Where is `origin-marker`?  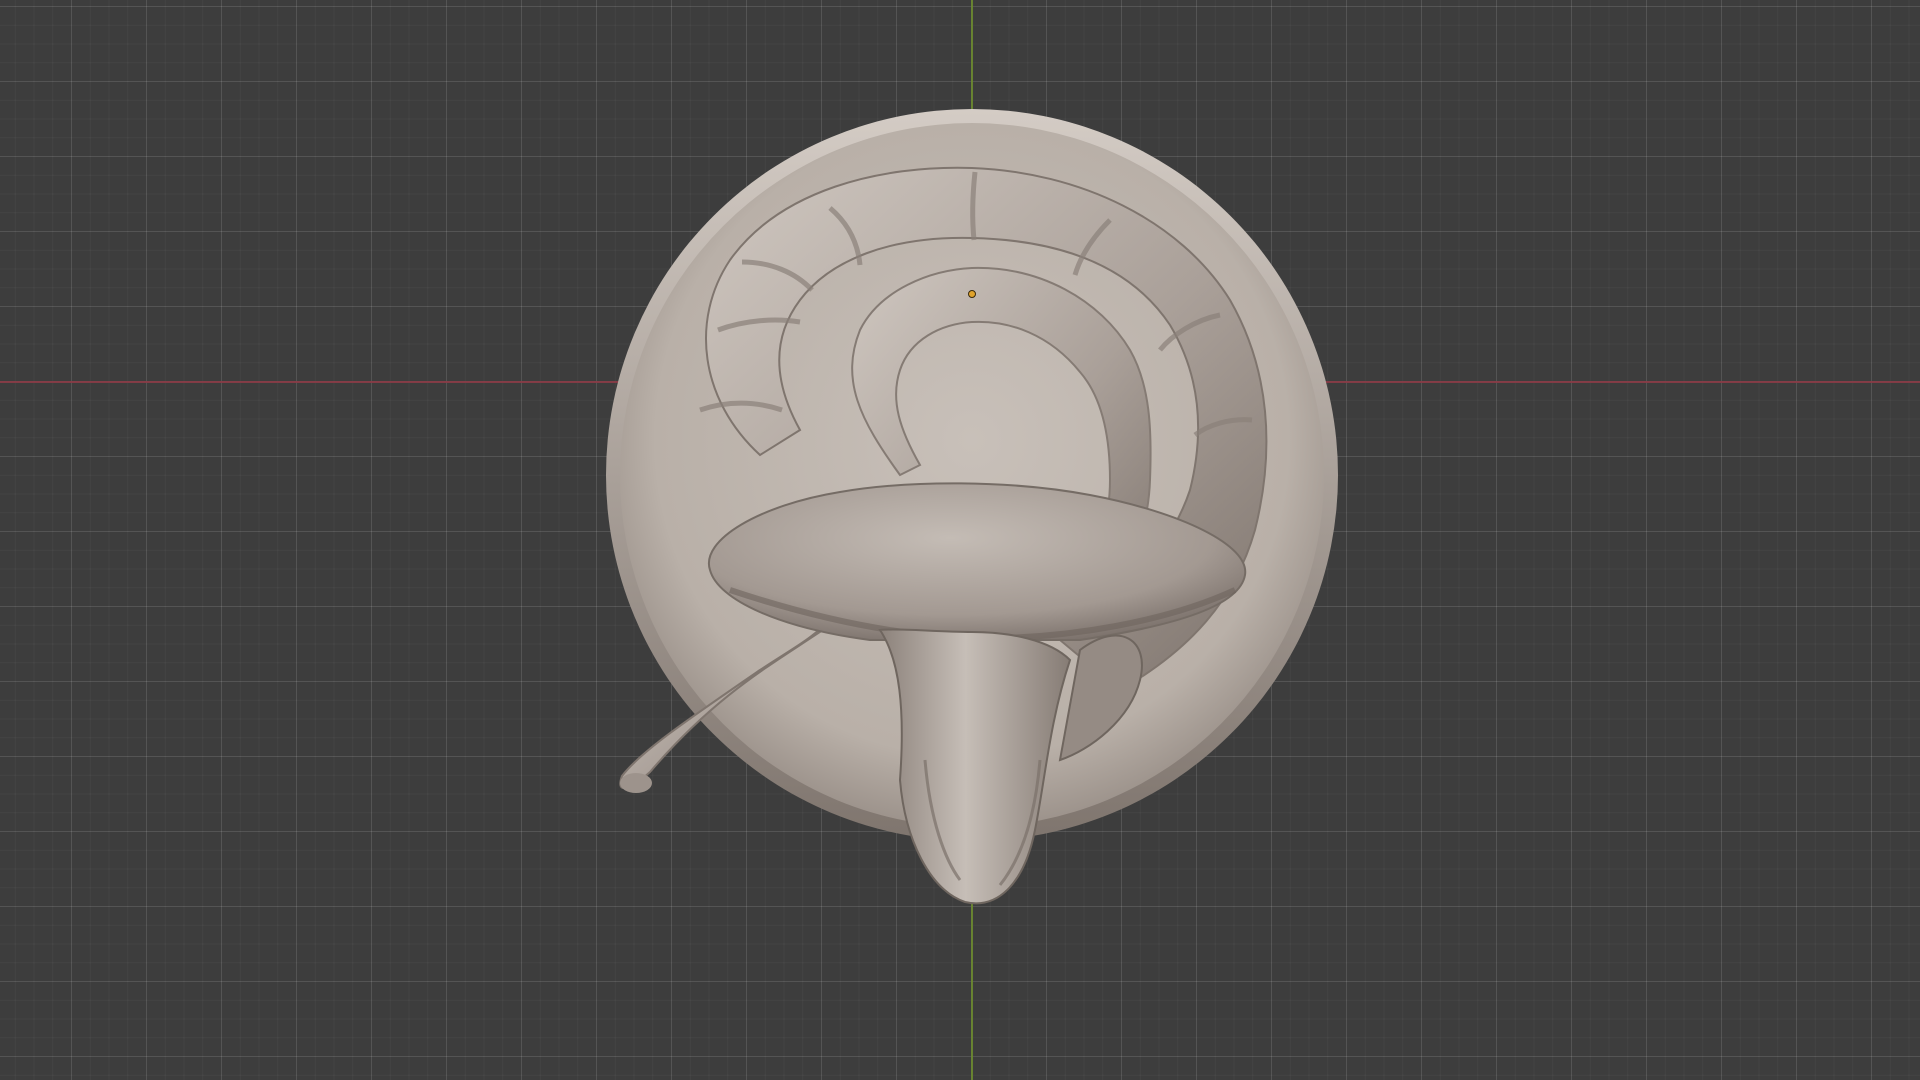 origin-marker is located at coordinates (972, 294).